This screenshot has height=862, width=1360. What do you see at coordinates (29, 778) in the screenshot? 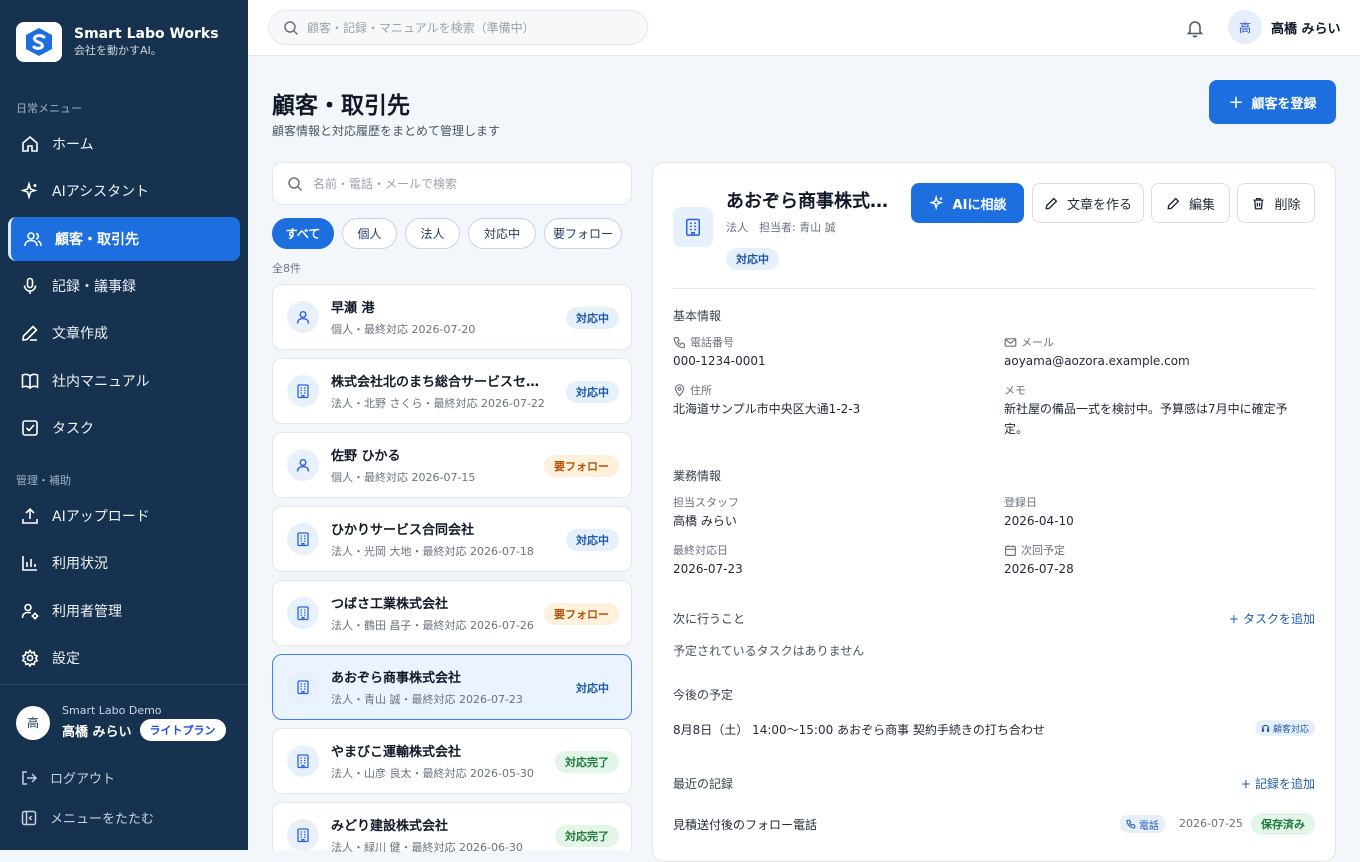
I see `logout-icon` at bounding box center [29, 778].